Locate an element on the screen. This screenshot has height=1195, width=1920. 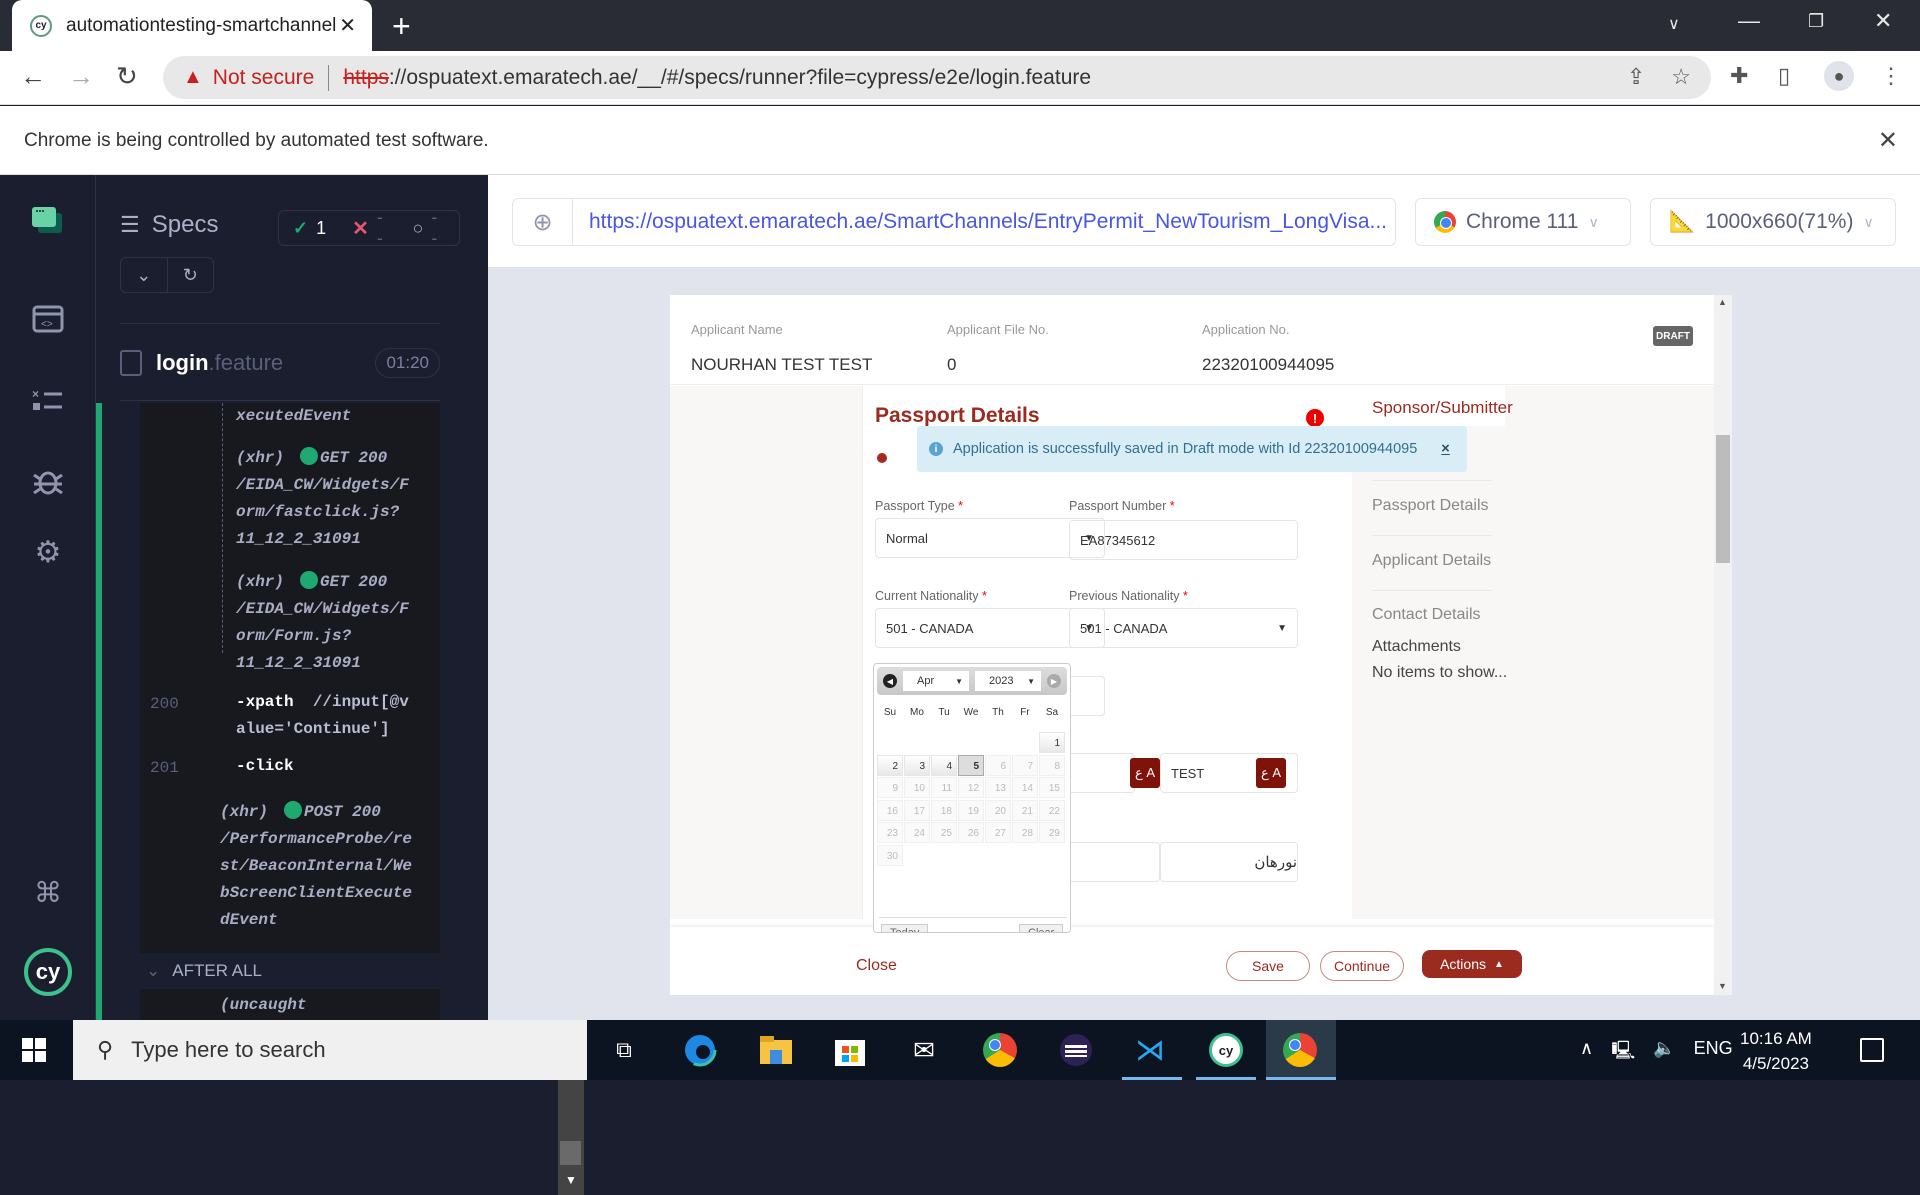
mail-icon: ✉ is located at coordinates (924, 1050).